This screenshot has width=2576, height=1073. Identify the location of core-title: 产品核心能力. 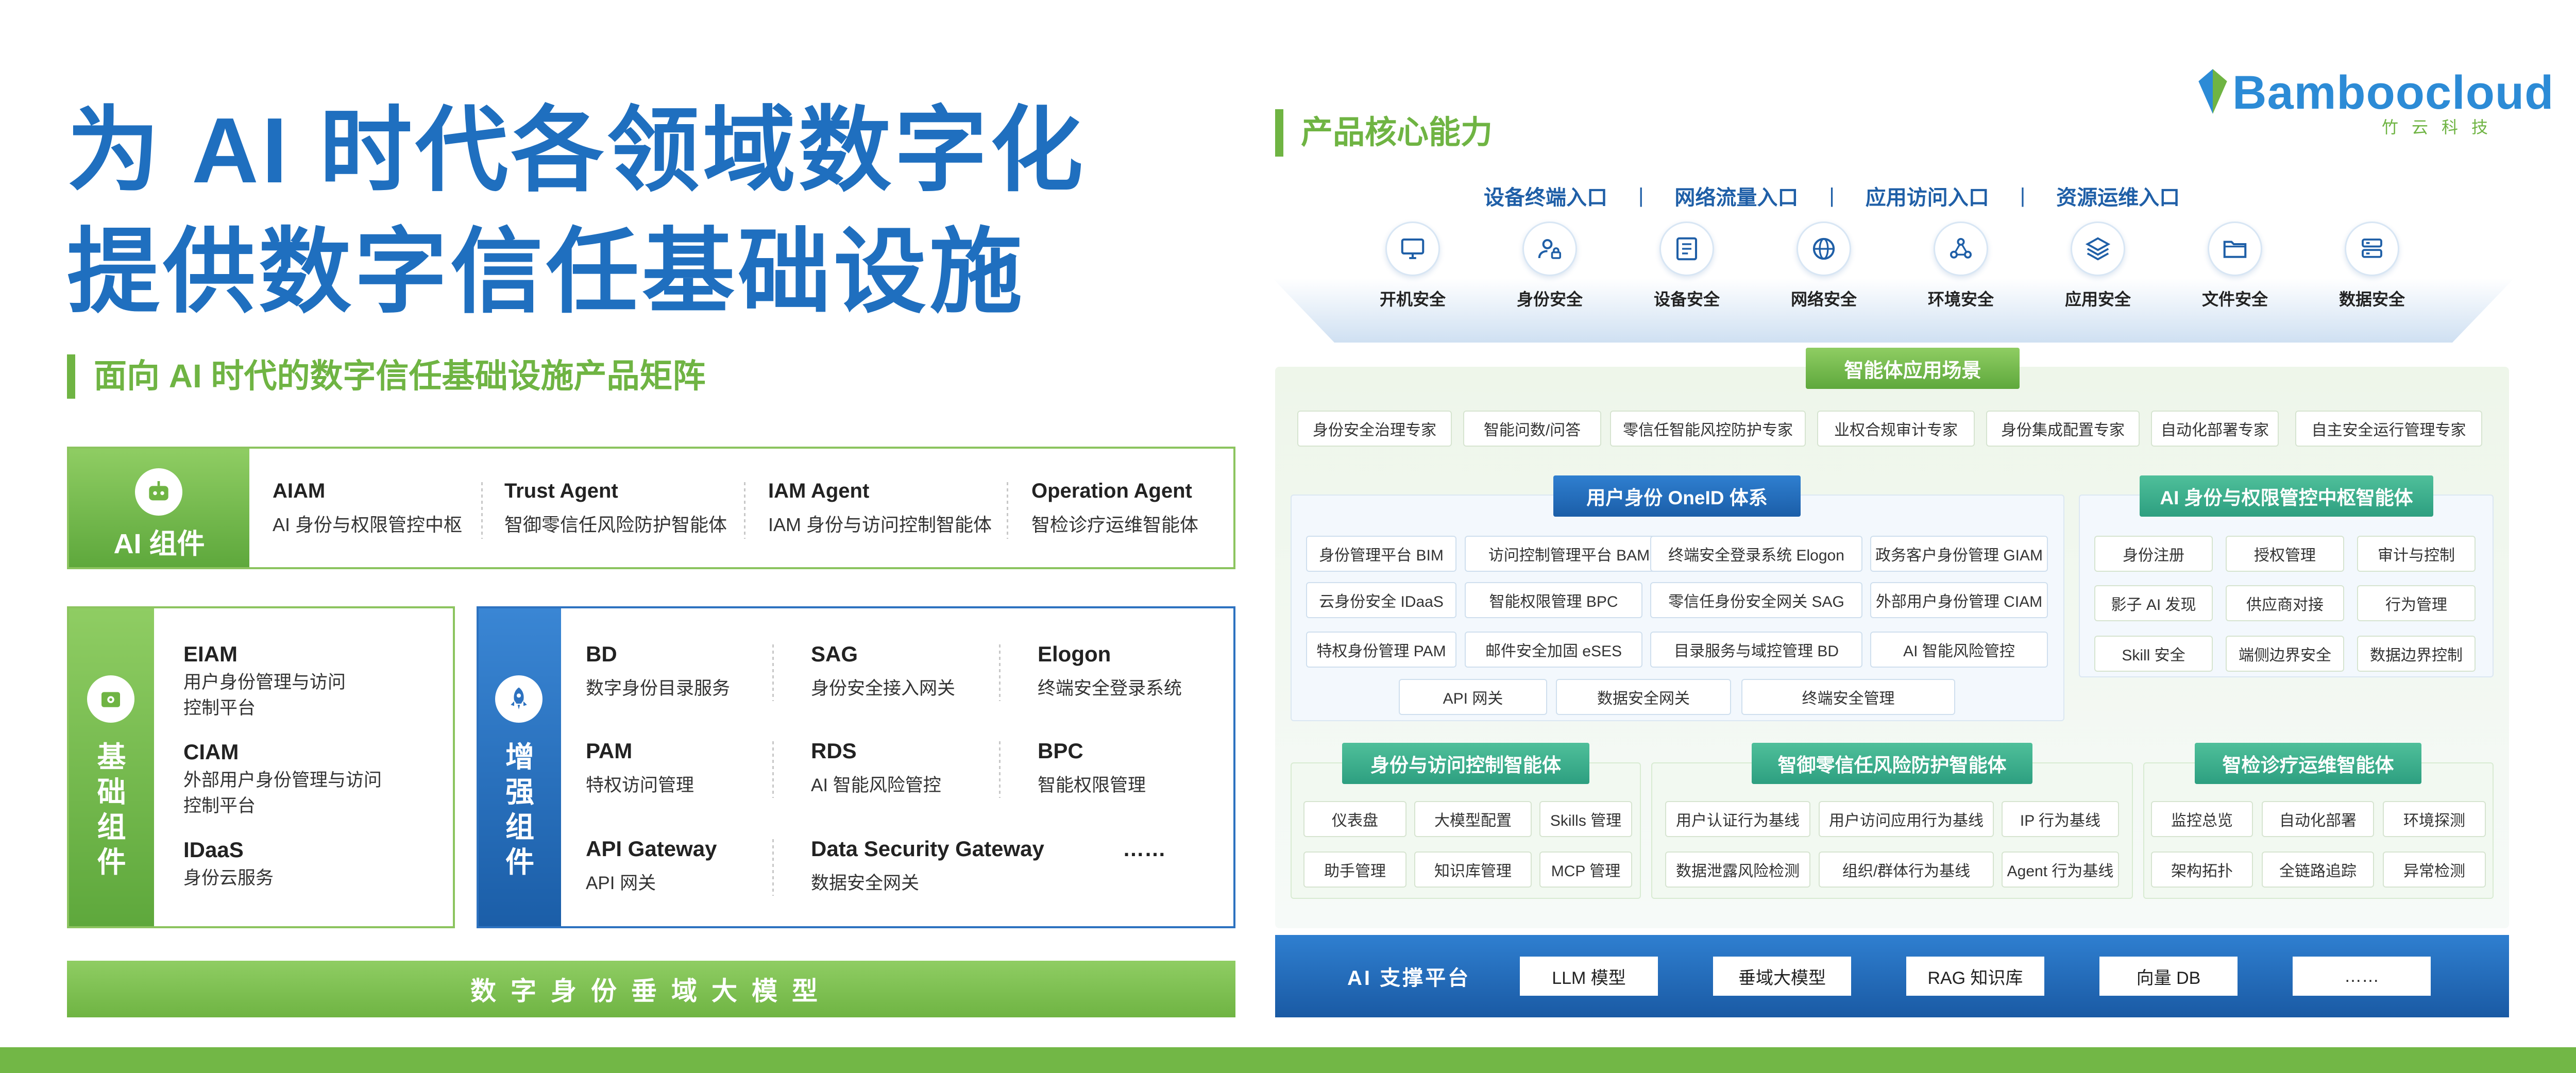
(1397, 132).